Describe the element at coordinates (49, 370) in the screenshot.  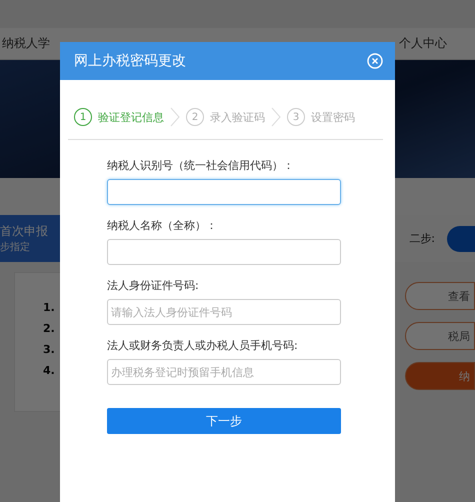
I see `list-number: 4.` at that location.